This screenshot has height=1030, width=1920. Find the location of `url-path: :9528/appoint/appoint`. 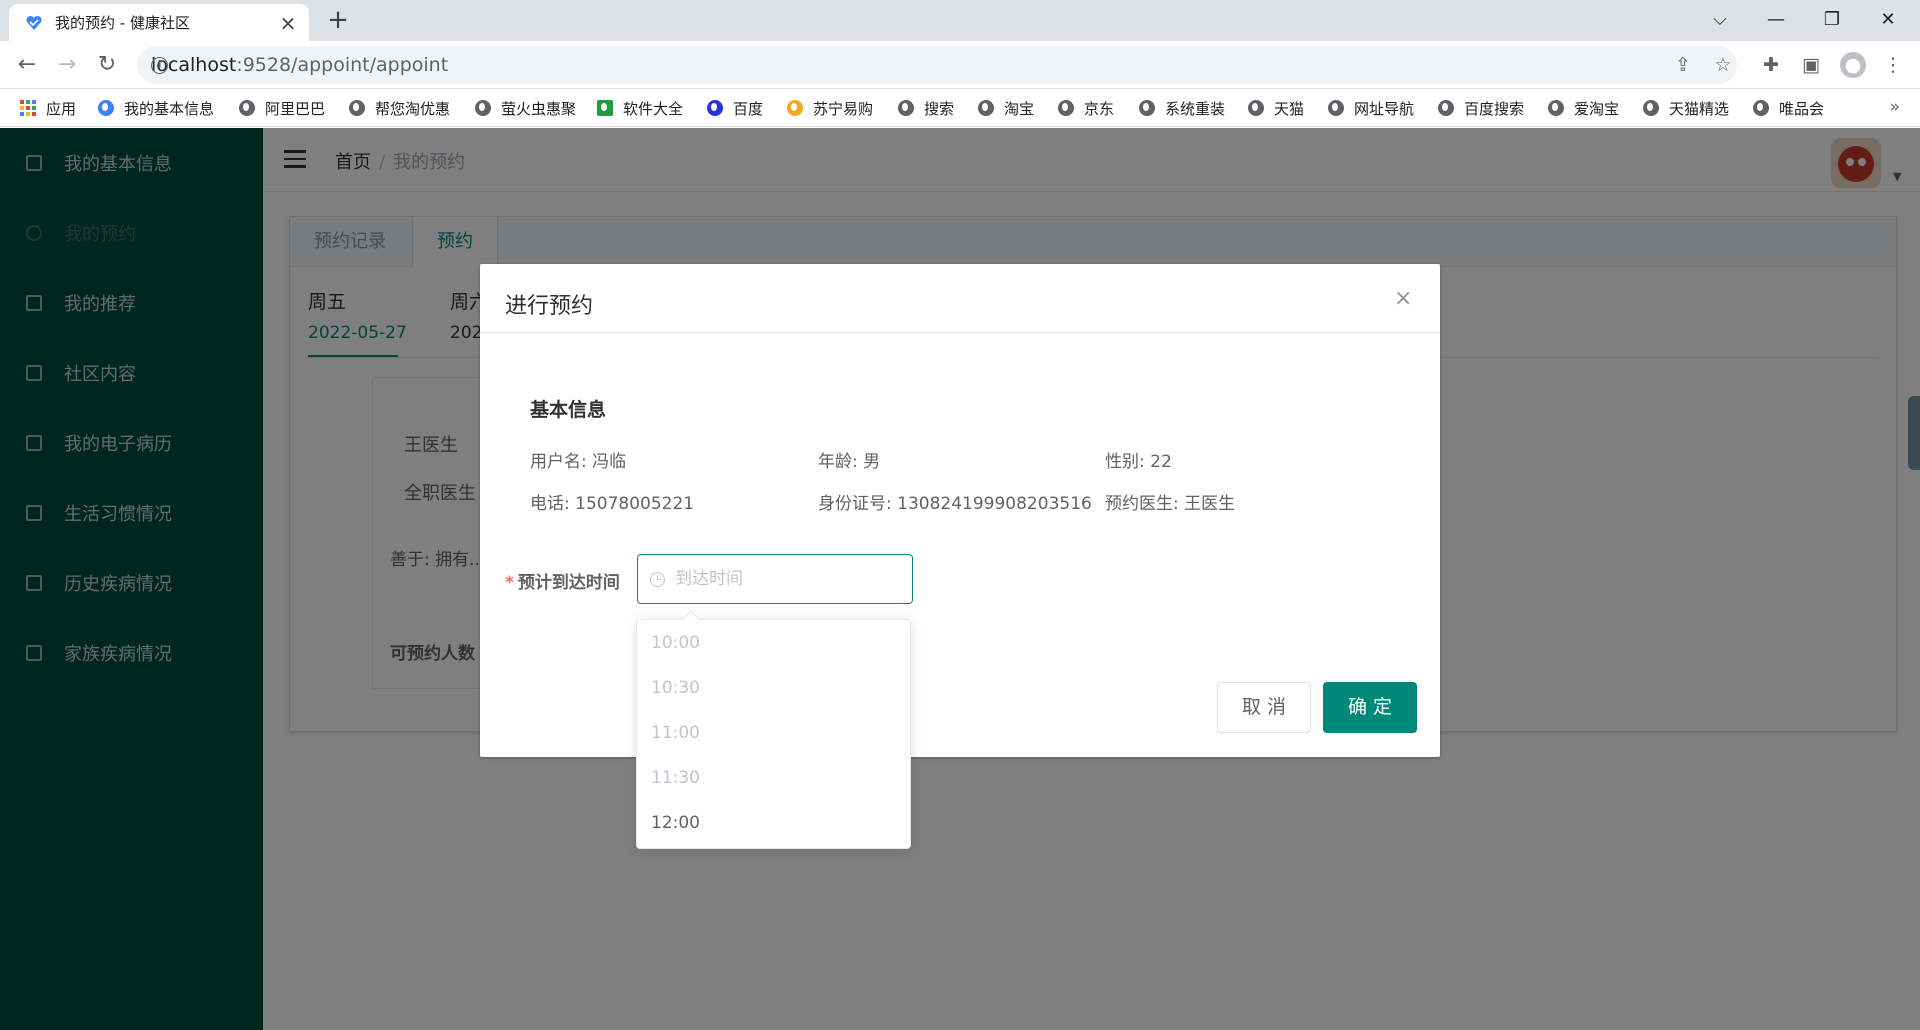

url-path: :9528/appoint/appoint is located at coordinates (342, 65).